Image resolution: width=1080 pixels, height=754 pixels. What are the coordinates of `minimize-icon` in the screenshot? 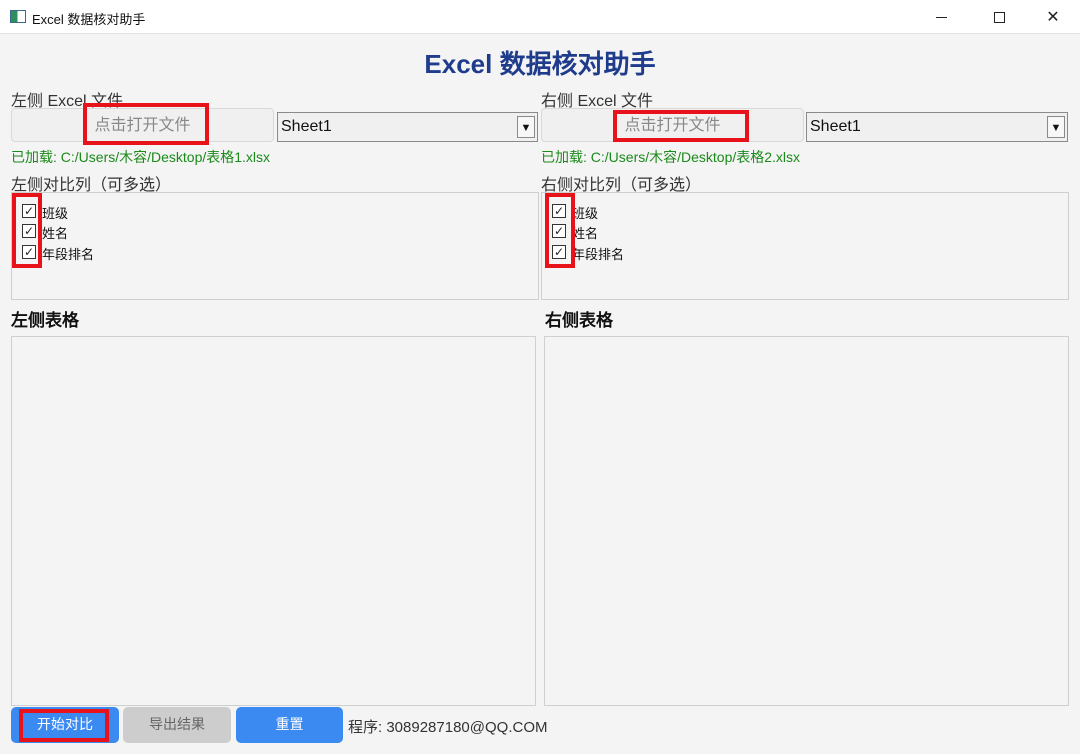 It's located at (941, 17).